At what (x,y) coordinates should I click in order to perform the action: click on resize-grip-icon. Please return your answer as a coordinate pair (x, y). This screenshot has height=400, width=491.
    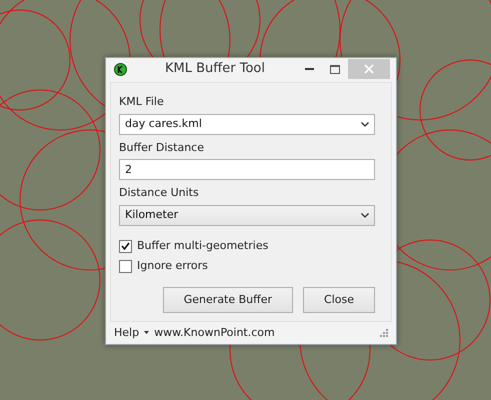
    Looking at the image, I should click on (384, 332).